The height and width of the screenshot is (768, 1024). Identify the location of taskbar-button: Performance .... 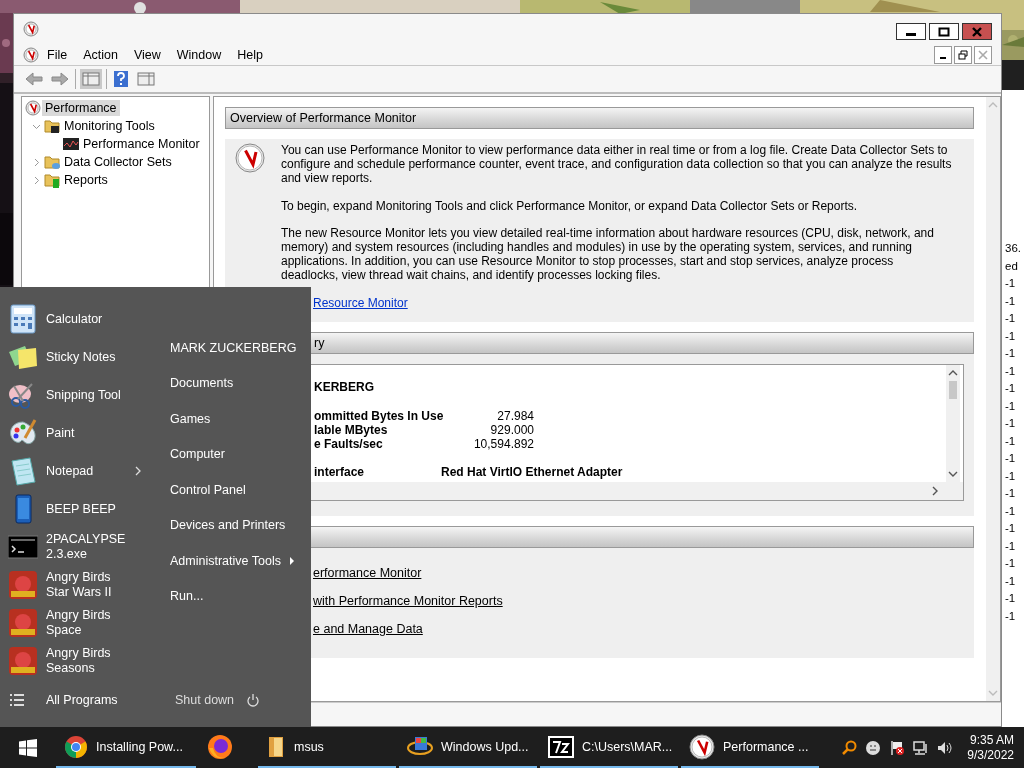
(750, 747).